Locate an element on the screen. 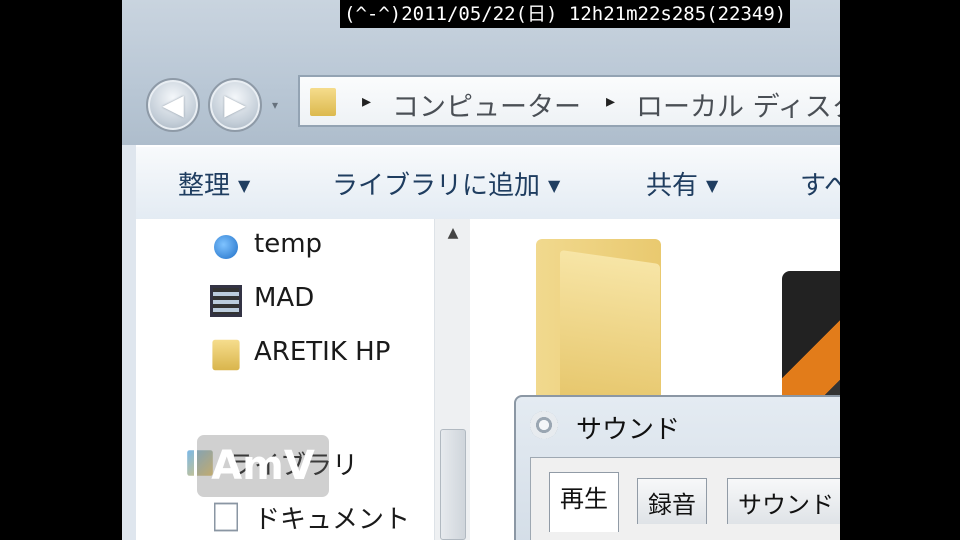  speaker-icon is located at coordinates (544, 425).